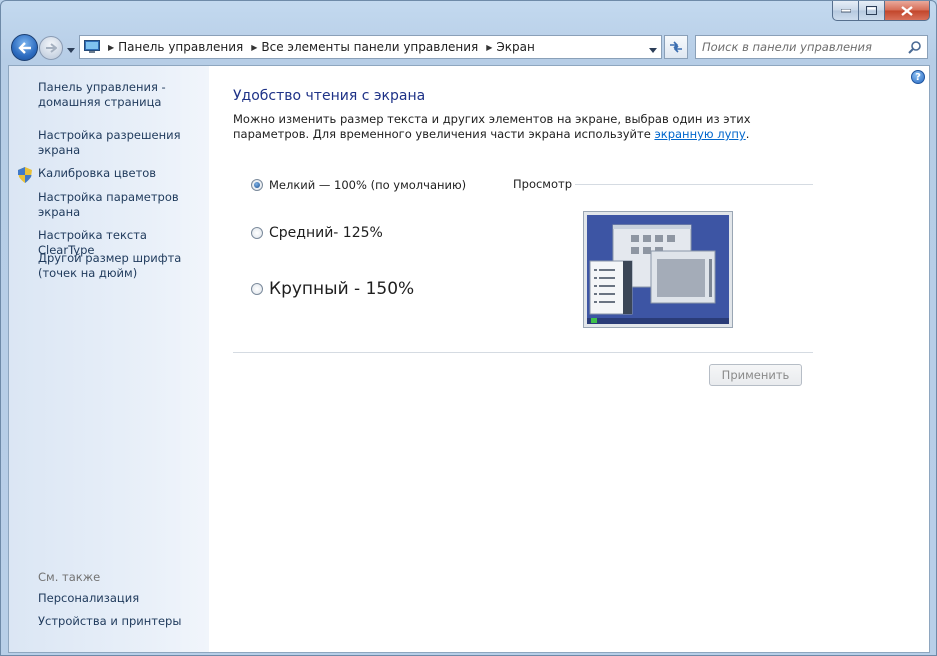  What do you see at coordinates (747, 134) in the screenshot?
I see `description-end: .` at bounding box center [747, 134].